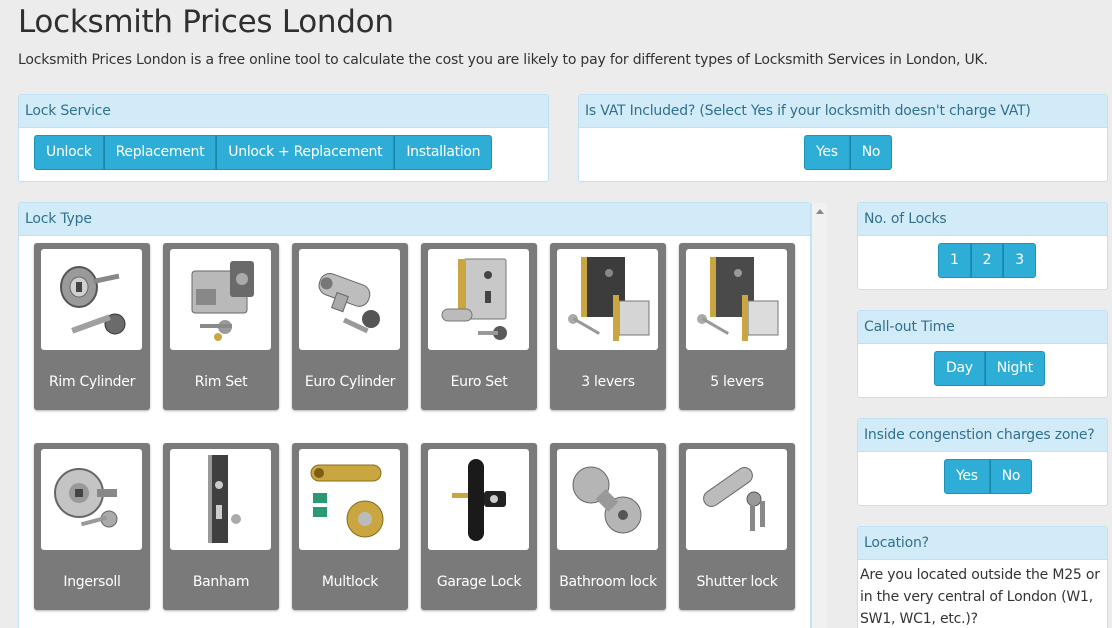  Describe the element at coordinates (305, 152) in the screenshot. I see `unlock-replacement-button: Unlock + Replacement` at that location.